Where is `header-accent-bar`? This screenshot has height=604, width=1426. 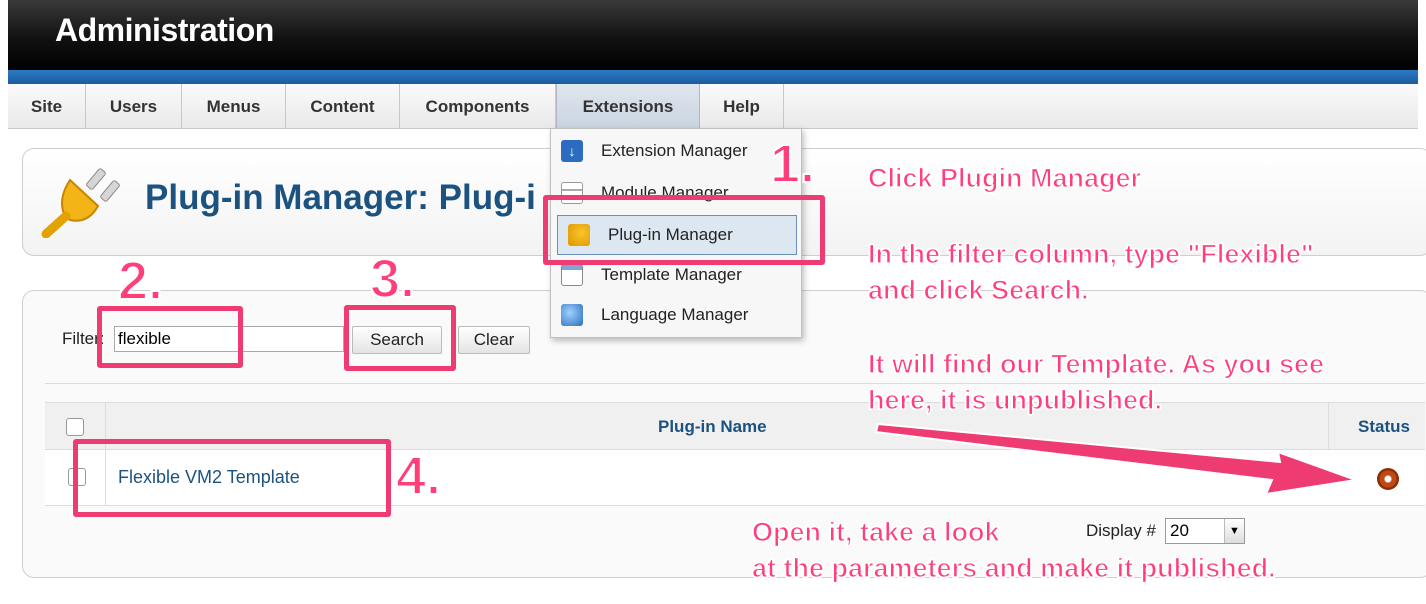
header-accent-bar is located at coordinates (713, 77).